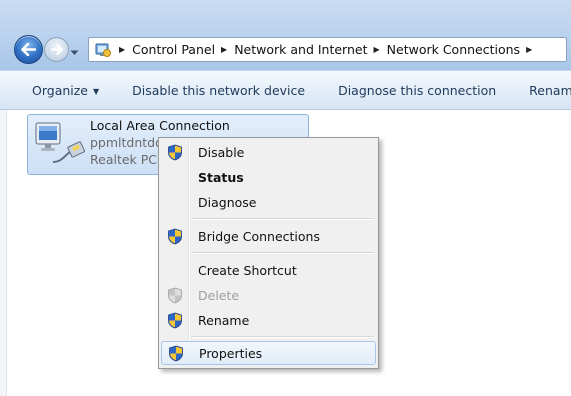 The height and width of the screenshot is (396, 571). I want to click on menu-item-delete: Delete, so click(268, 295).